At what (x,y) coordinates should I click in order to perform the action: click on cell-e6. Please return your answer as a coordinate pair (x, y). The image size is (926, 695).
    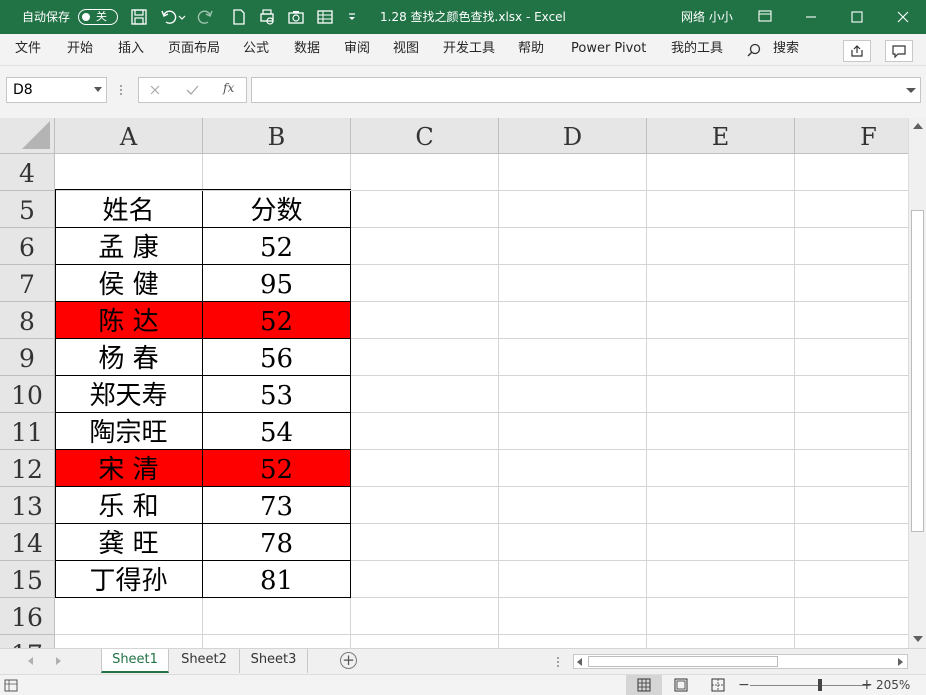
    Looking at the image, I should click on (721, 246).